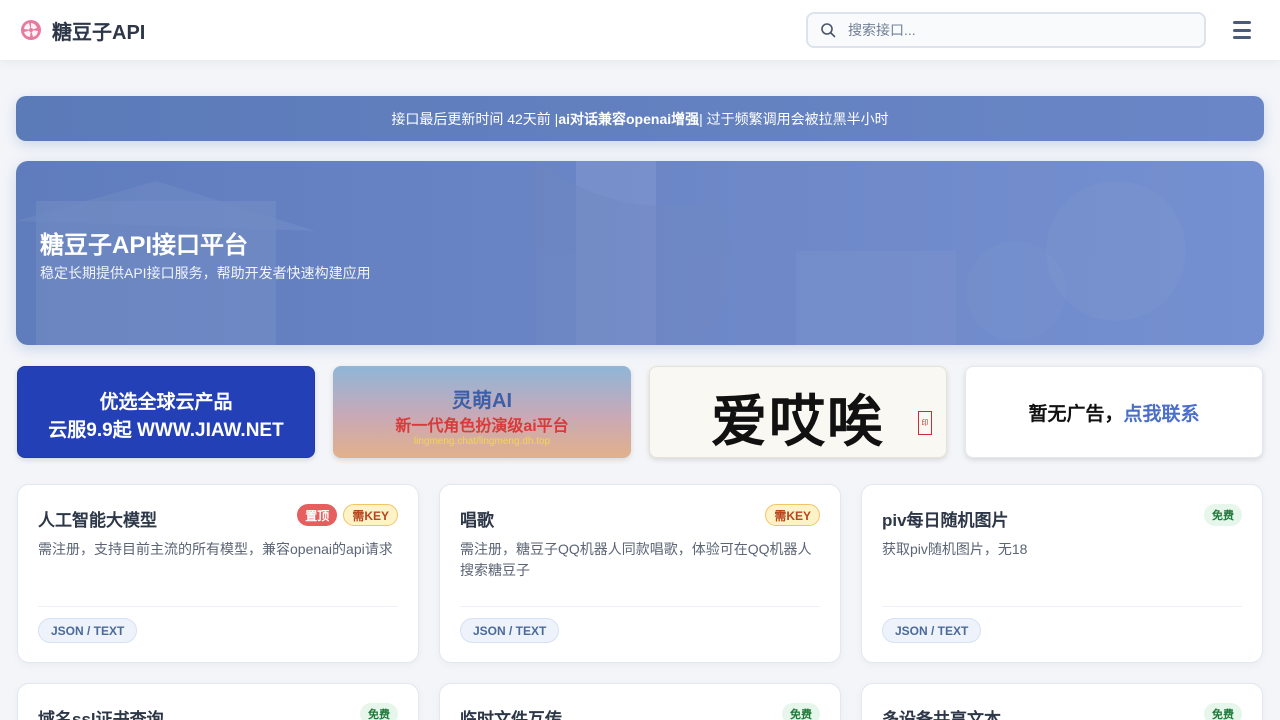  What do you see at coordinates (317, 515) in the screenshot?
I see `pinned-badge: 置顶` at bounding box center [317, 515].